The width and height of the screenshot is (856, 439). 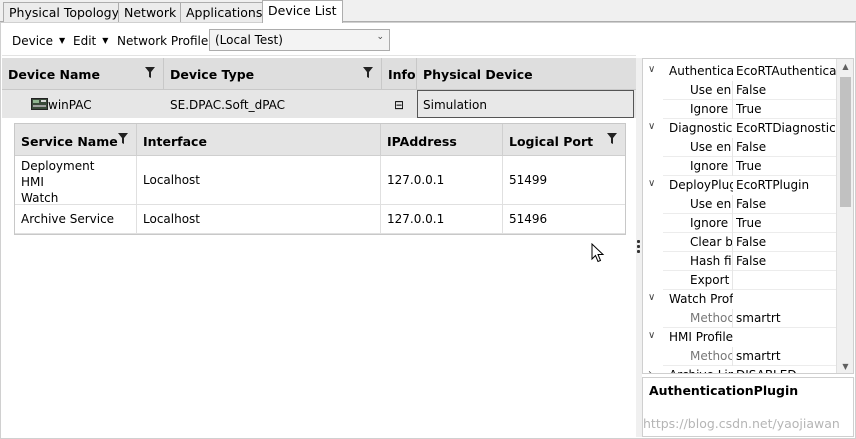 I want to click on column-header-service-name: Service Name, so click(x=76, y=140).